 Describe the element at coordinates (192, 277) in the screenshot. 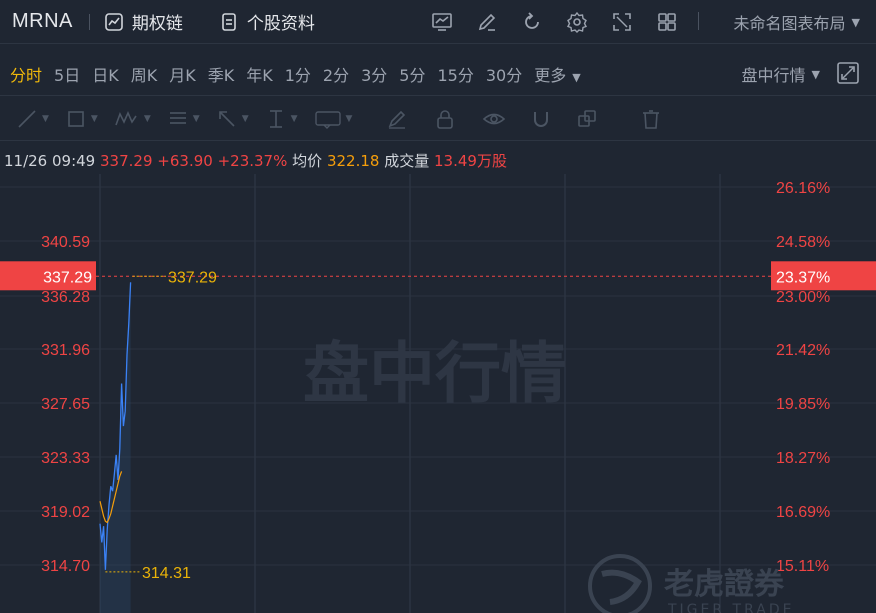

I see `high-marker-label: 337.29` at that location.